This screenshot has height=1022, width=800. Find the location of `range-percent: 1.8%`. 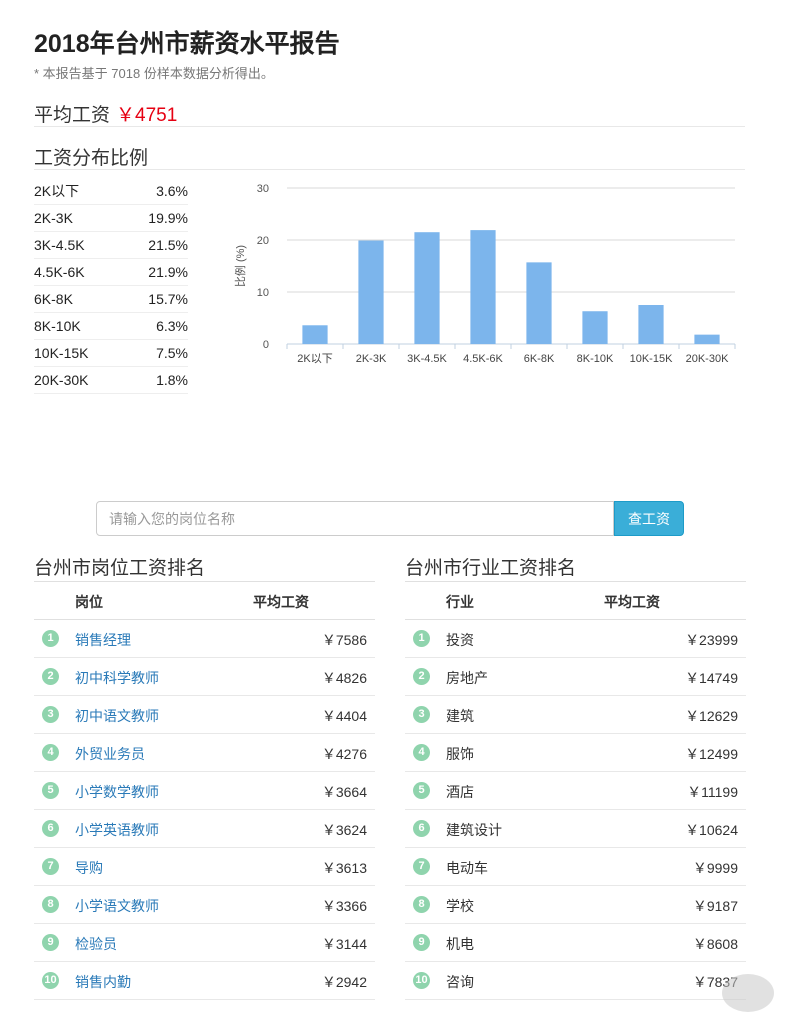

range-percent: 1.8% is located at coordinates (172, 380).